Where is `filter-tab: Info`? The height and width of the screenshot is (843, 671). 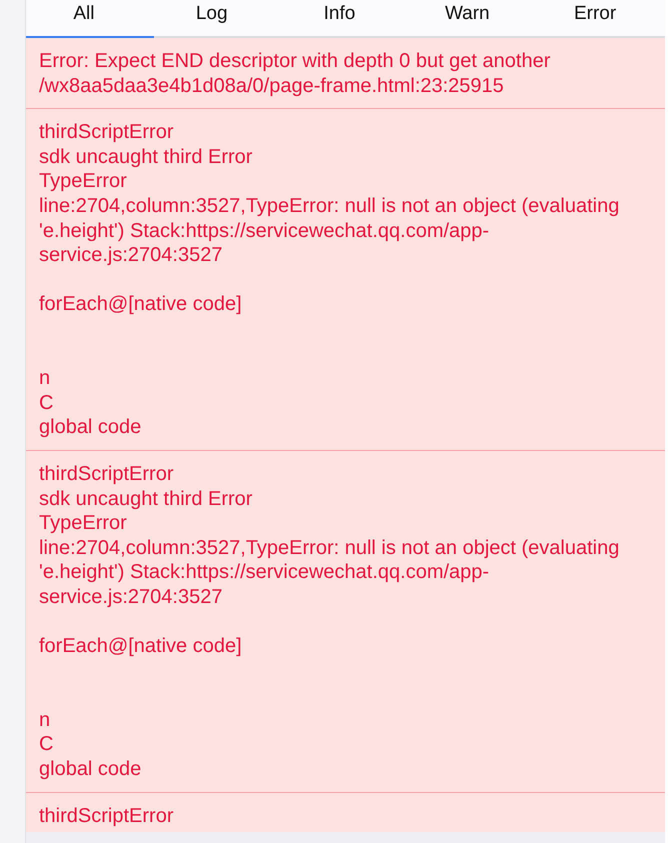 filter-tab: Info is located at coordinates (346, 19).